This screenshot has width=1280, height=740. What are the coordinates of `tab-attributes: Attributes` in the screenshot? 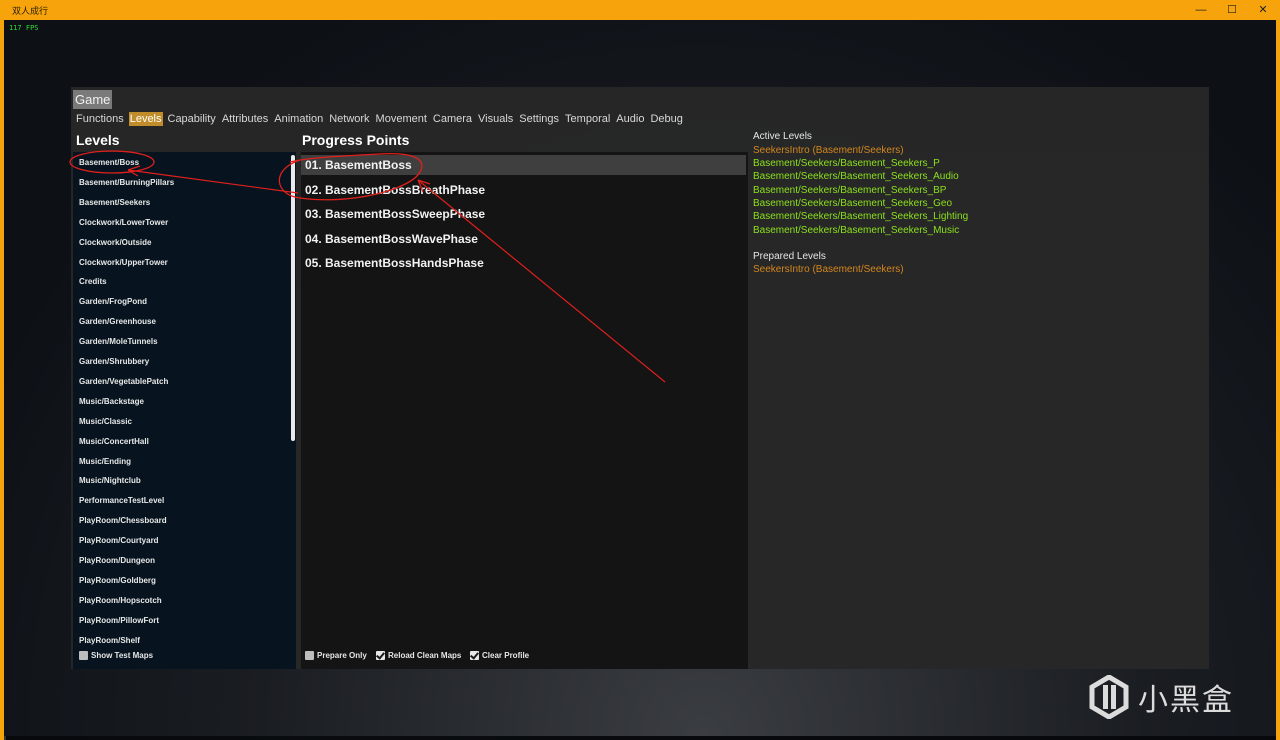 It's located at (245, 119).